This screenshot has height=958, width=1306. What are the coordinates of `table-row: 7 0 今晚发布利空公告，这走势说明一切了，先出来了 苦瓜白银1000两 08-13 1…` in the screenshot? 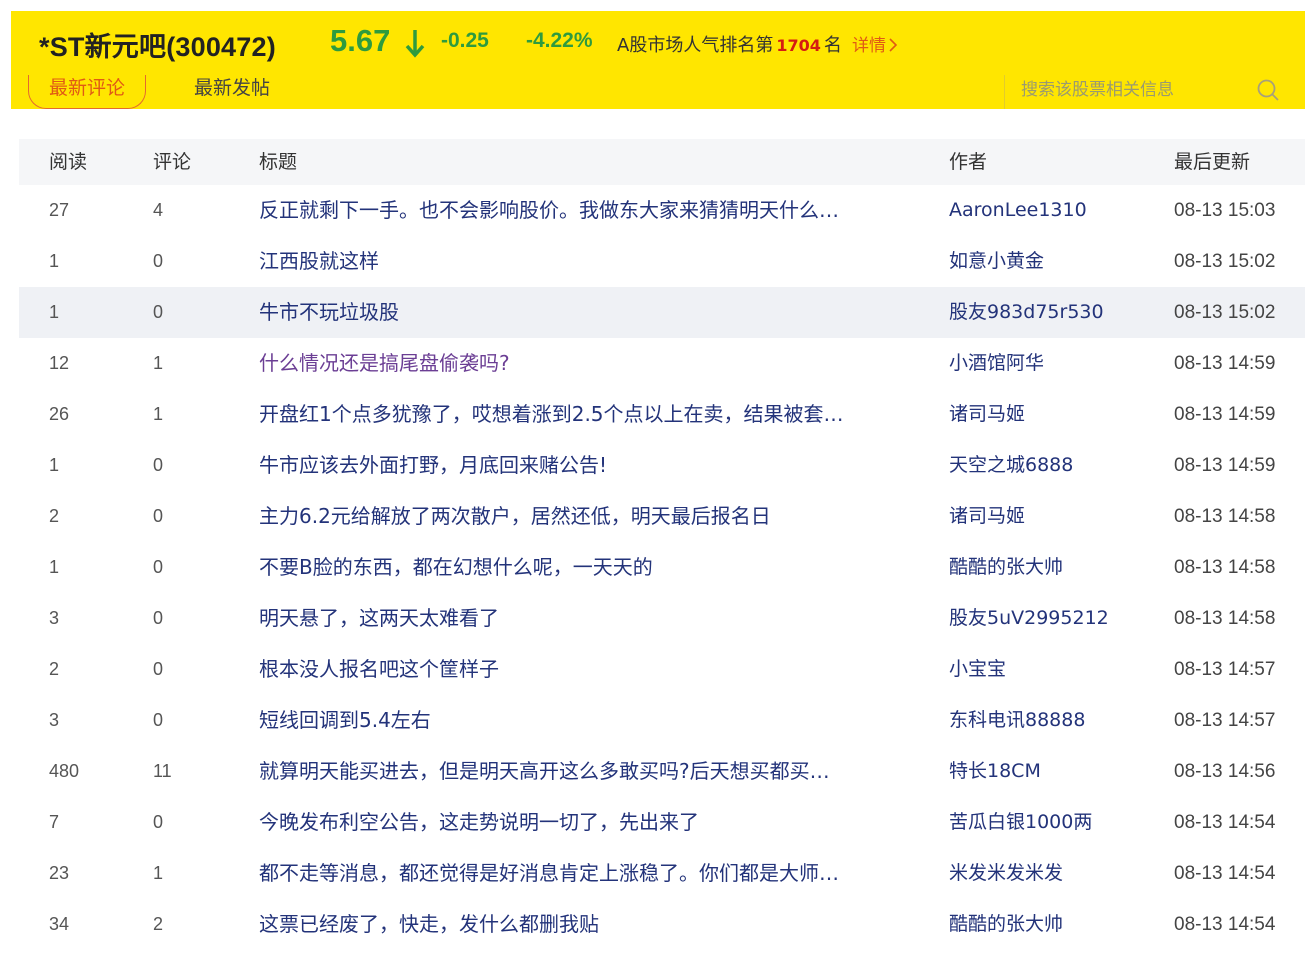 It's located at (662, 822).